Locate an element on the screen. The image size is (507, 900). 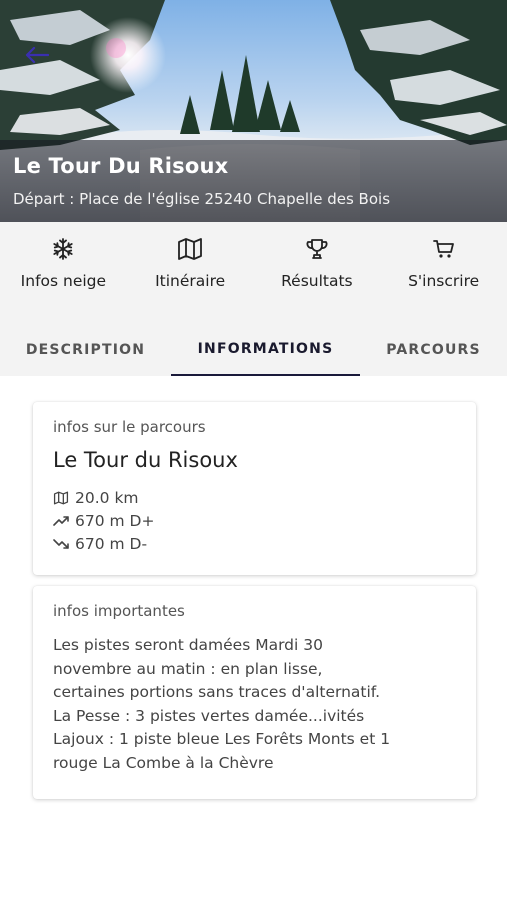
course-stats: 20.0 km 670 m D+ 670 m D- is located at coordinates (254, 520).